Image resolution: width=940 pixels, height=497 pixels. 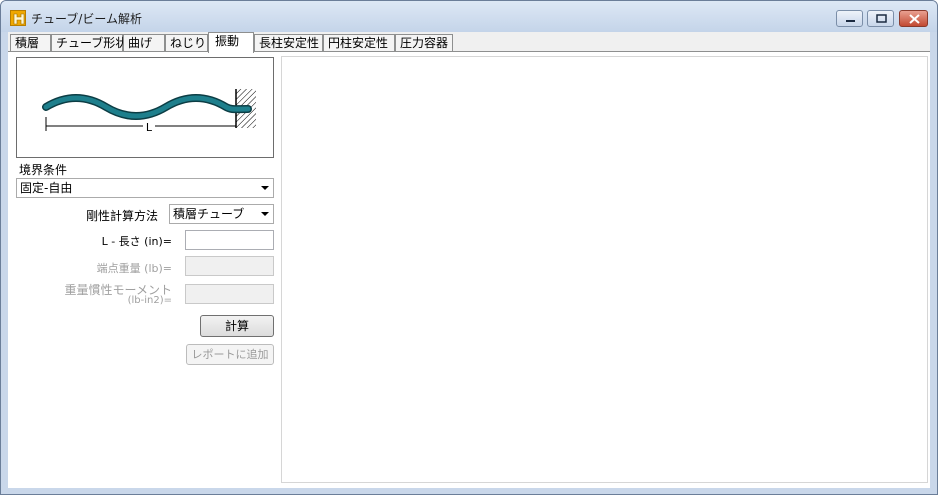 I want to click on stiffness-method-select: 積層チューブ, so click(x=221, y=214).